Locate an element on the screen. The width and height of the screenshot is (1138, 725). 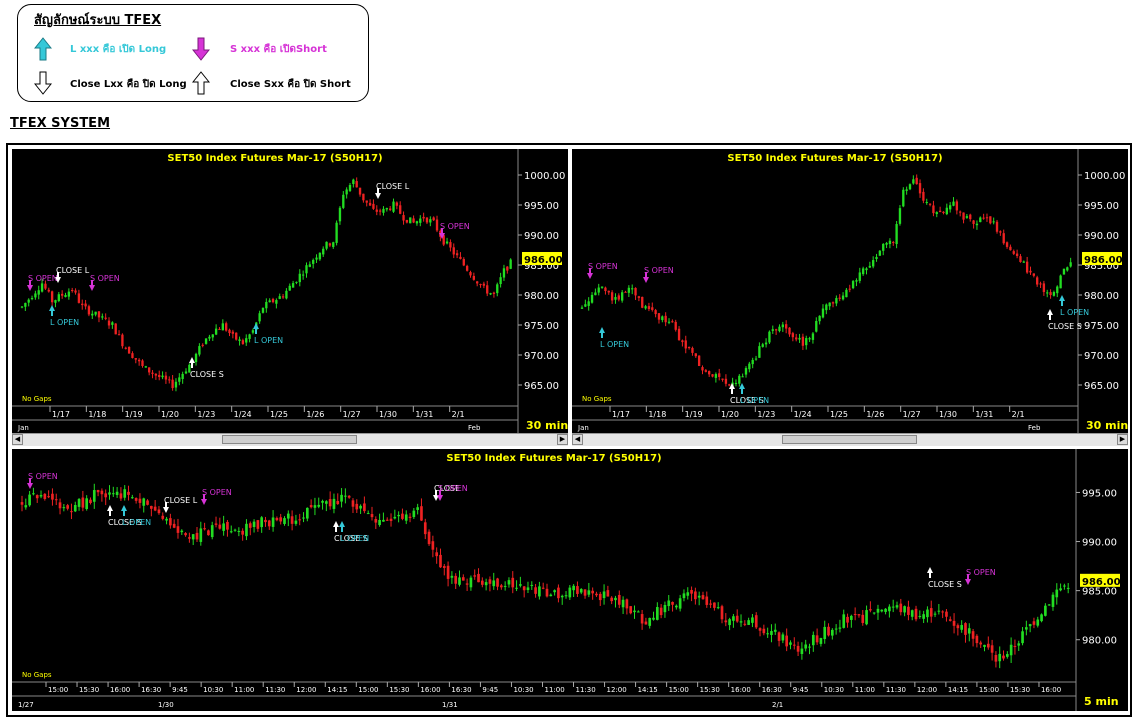
last-price-label: 986.00 is located at coordinates (543, 260).